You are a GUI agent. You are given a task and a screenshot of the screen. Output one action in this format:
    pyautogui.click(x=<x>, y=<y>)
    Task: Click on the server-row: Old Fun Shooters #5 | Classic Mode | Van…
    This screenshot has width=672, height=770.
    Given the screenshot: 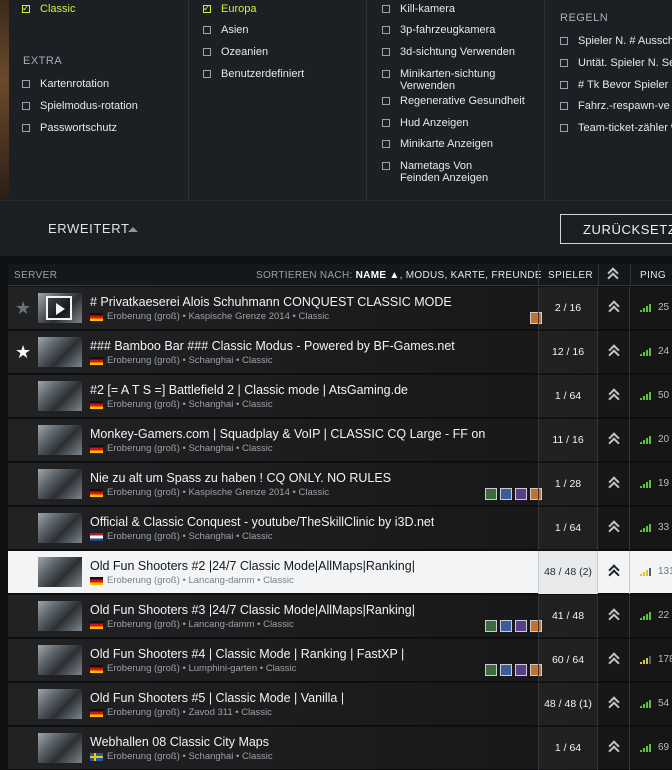 What is the action you would take?
    pyautogui.click(x=340, y=704)
    